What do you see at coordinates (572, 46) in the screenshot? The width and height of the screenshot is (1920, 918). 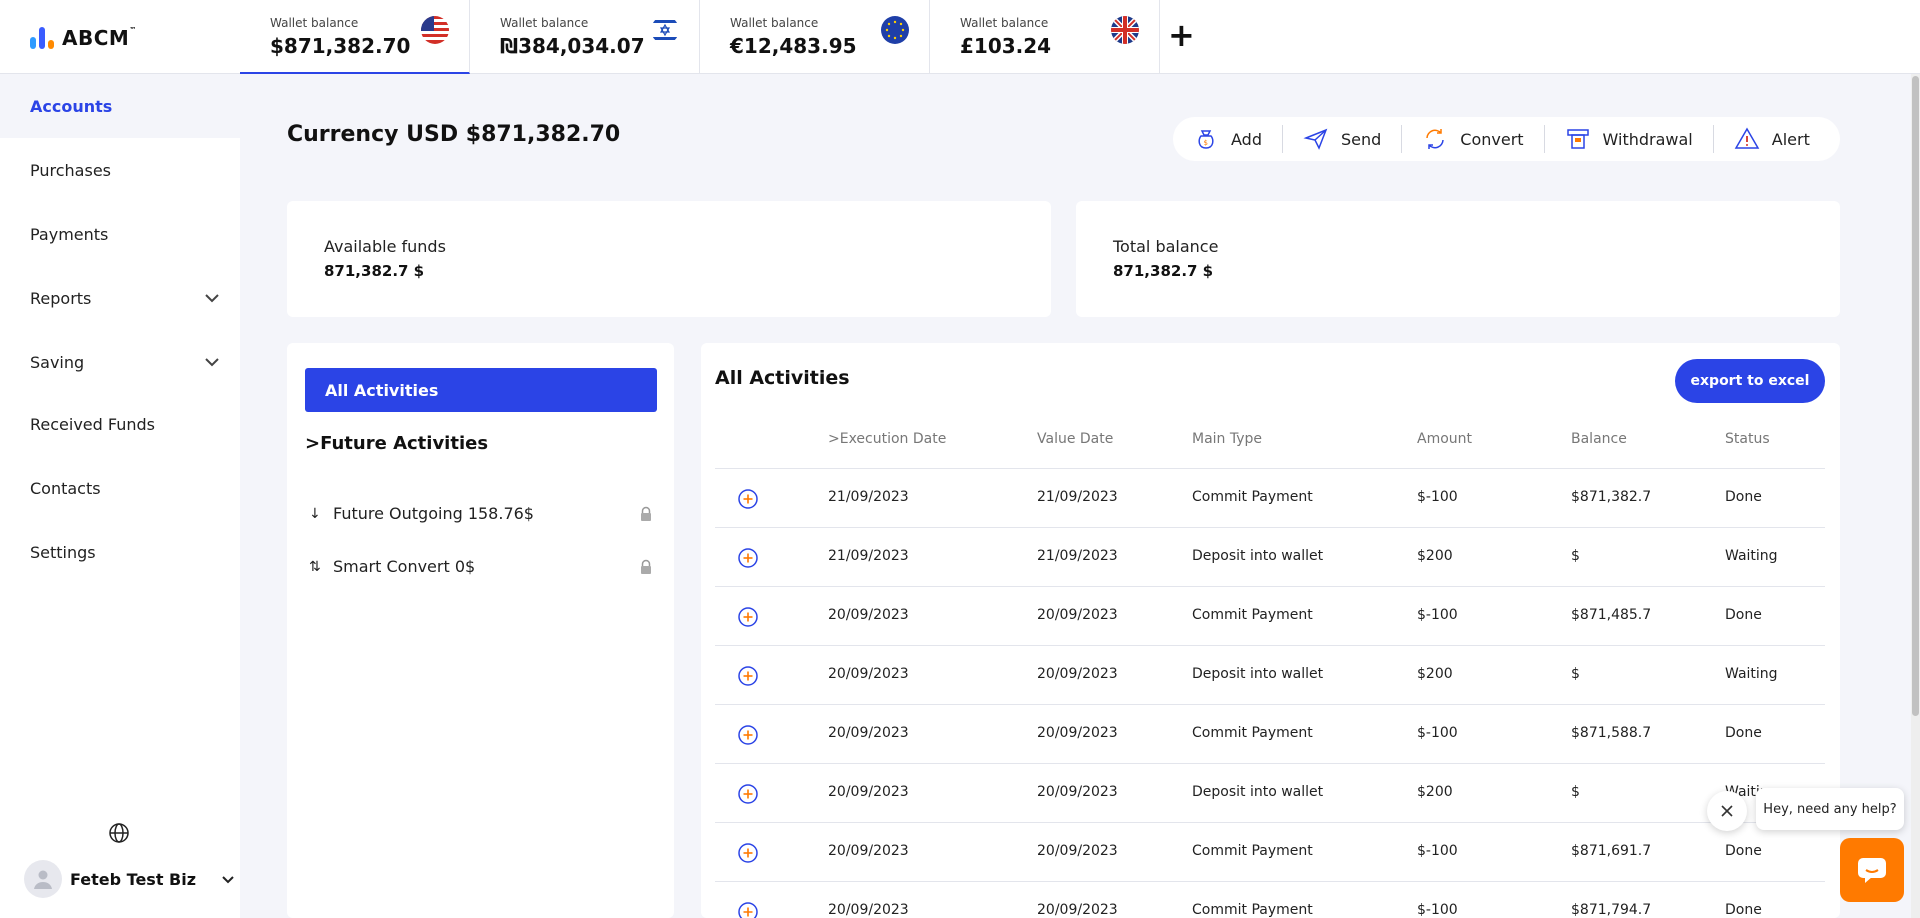 I see `wallet-amount: ₪384,034.07` at bounding box center [572, 46].